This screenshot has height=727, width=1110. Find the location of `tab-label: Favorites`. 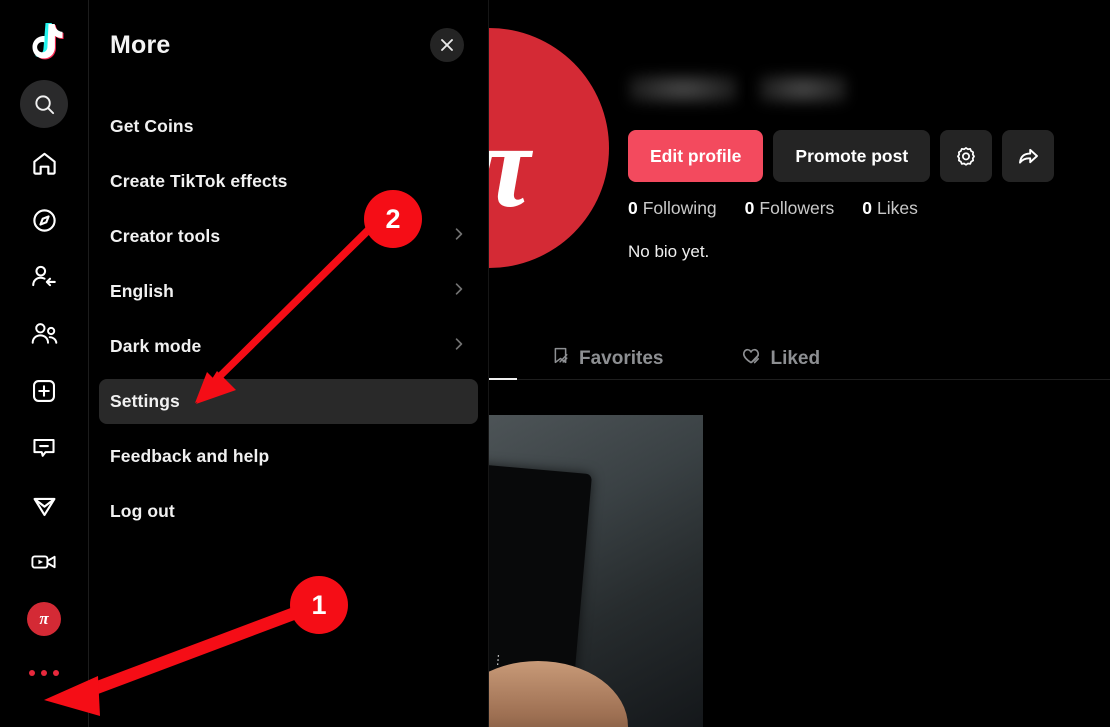

tab-label: Favorites is located at coordinates (621, 358).